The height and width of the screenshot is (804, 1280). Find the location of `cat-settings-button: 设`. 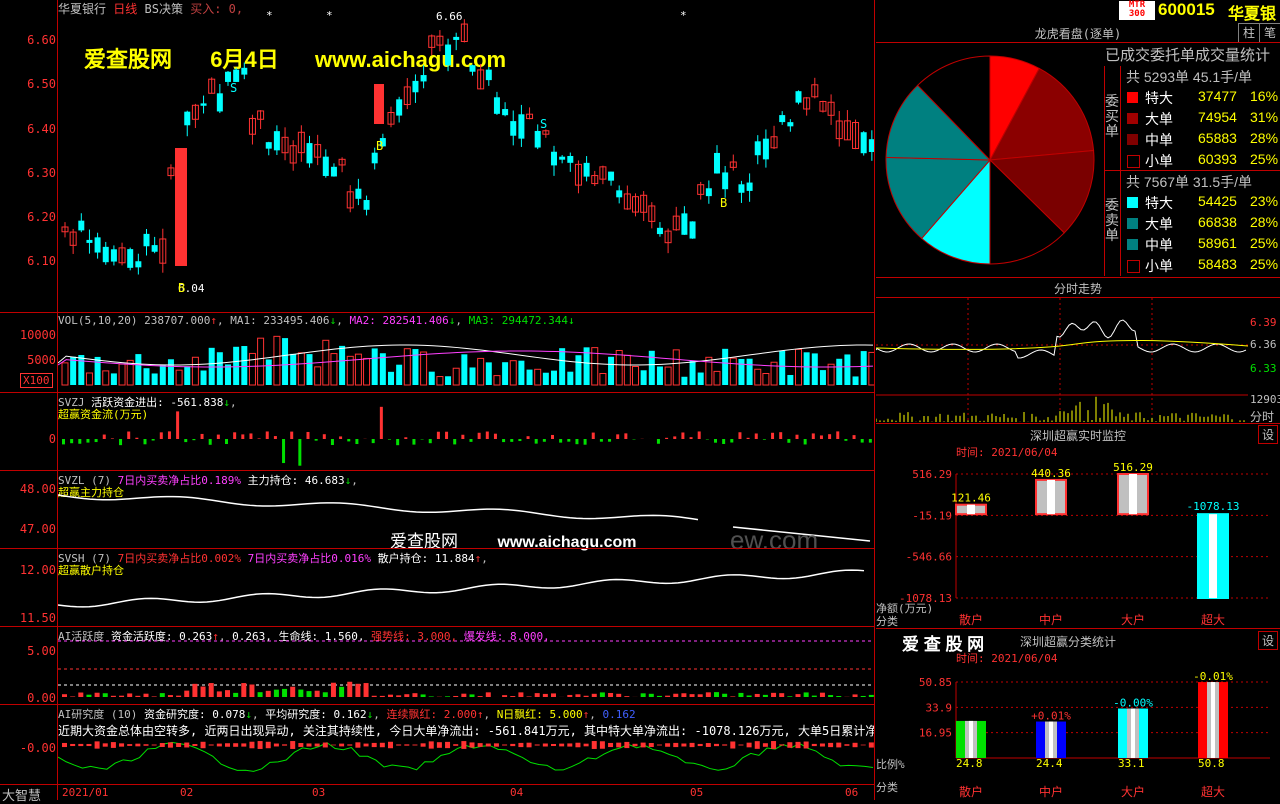

cat-settings-button: 设 is located at coordinates (1268, 640).